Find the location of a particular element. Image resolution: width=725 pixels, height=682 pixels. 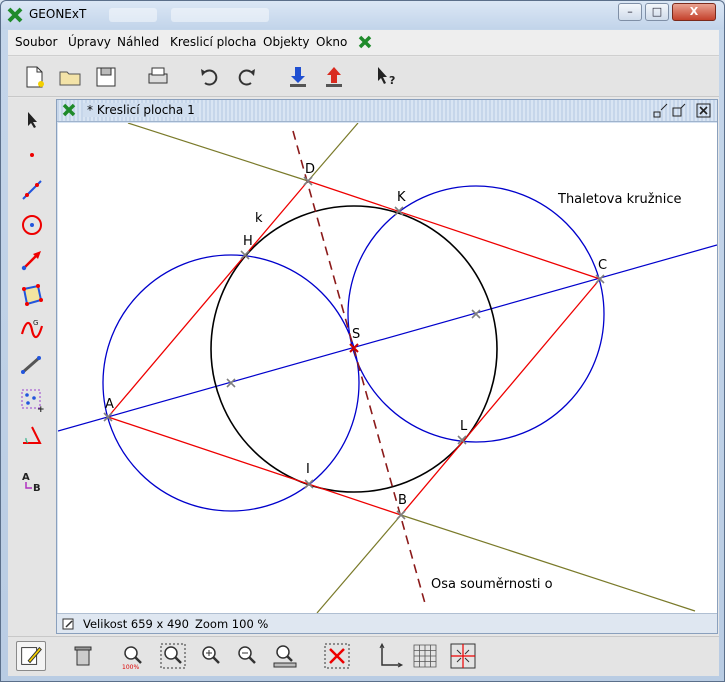

drawing-board-title: * Kreslicí plocha 1 is located at coordinates (141, 110).